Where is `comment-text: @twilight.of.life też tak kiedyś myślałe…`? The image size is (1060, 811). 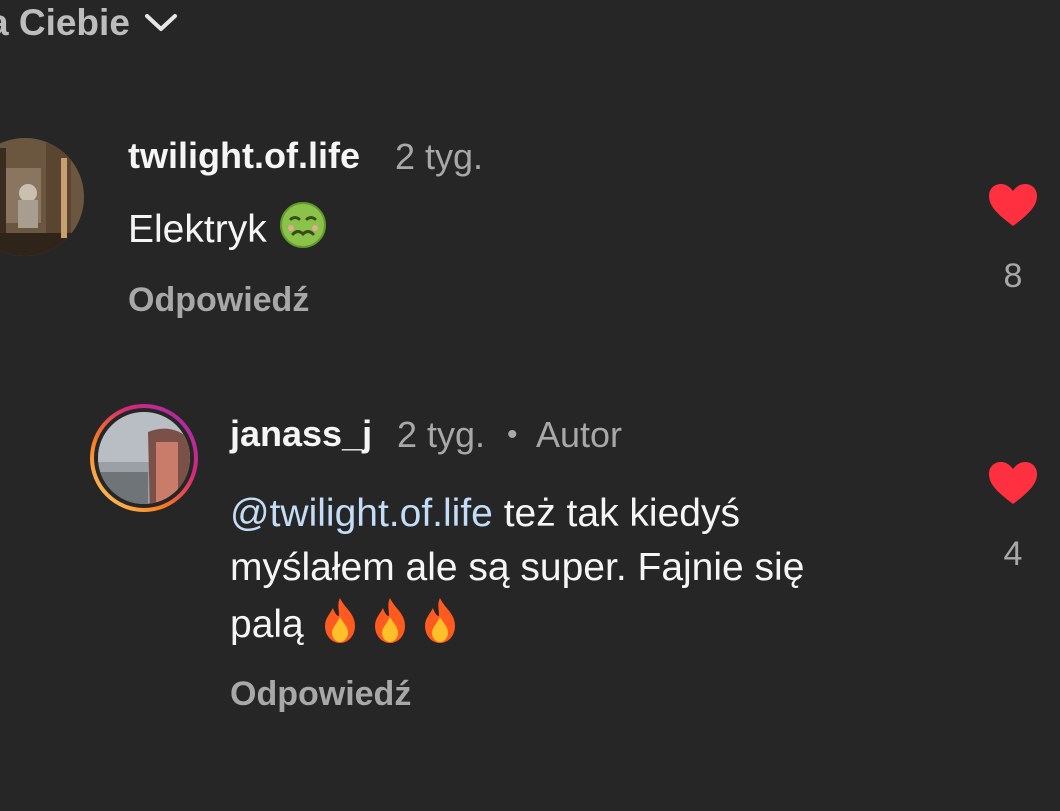 comment-text: @twilight.of.life też tak kiedyś myślałe… is located at coordinates (590, 569).